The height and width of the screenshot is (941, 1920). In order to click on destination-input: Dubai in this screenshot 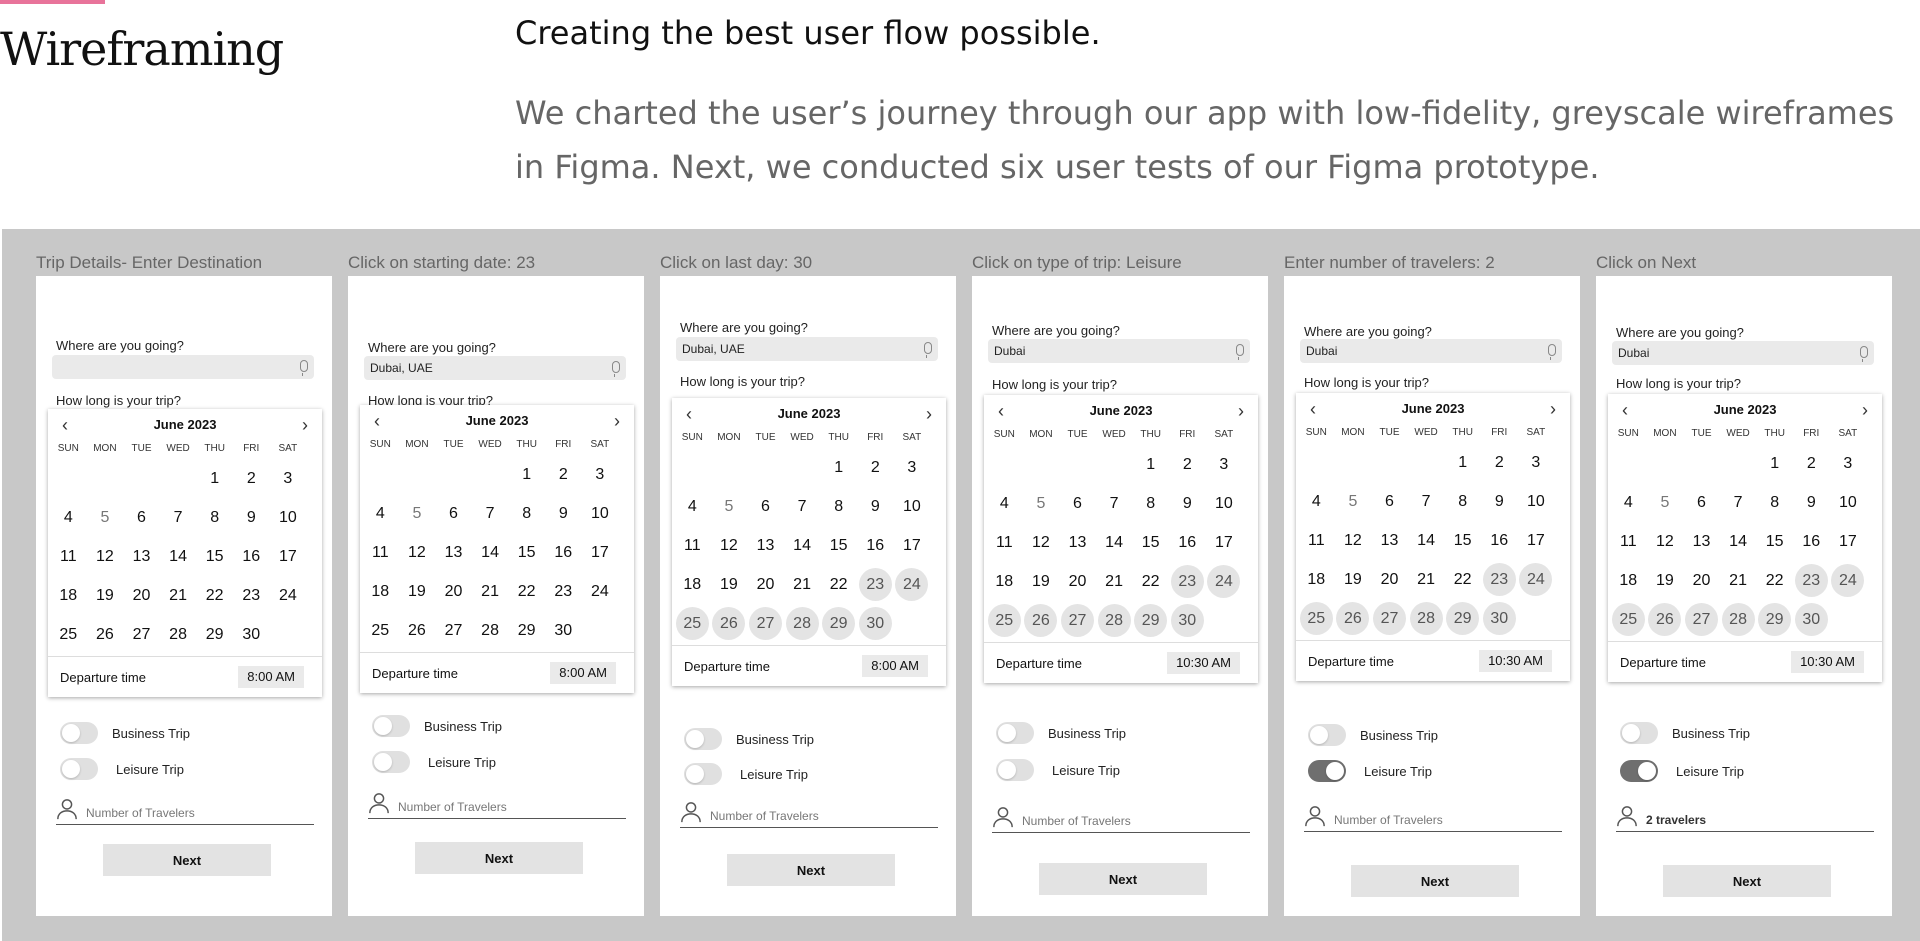, I will do `click(1743, 353)`.